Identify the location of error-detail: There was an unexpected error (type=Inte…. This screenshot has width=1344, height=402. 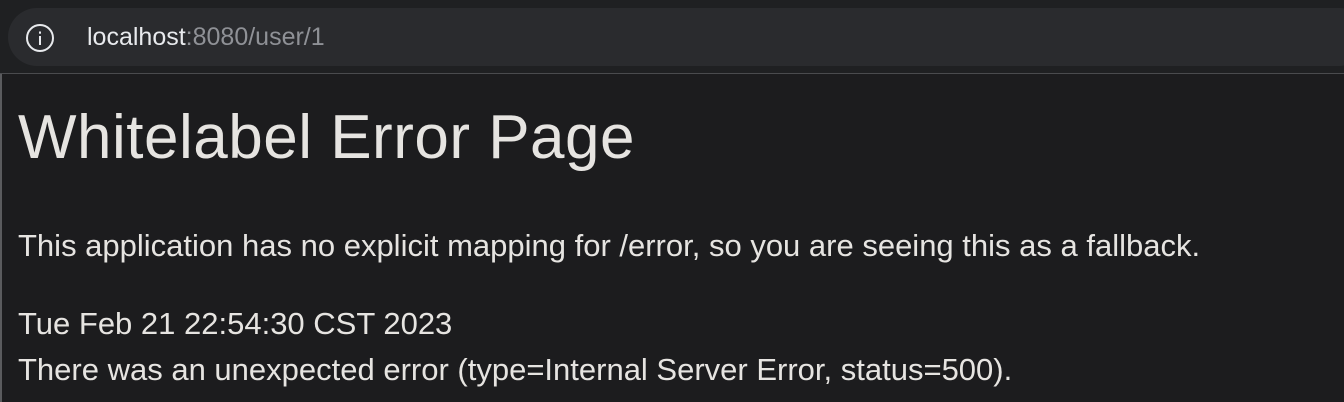
(515, 369).